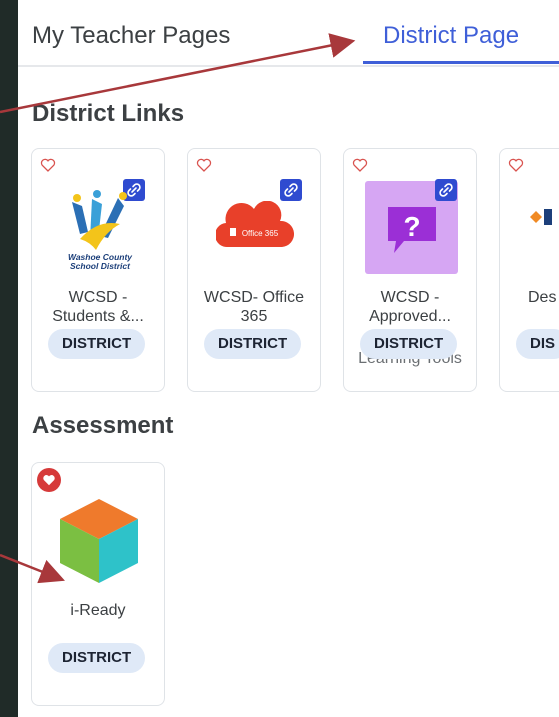 The height and width of the screenshot is (717, 559). Describe the element at coordinates (537, 344) in the screenshot. I see `district-badge: DIS` at that location.